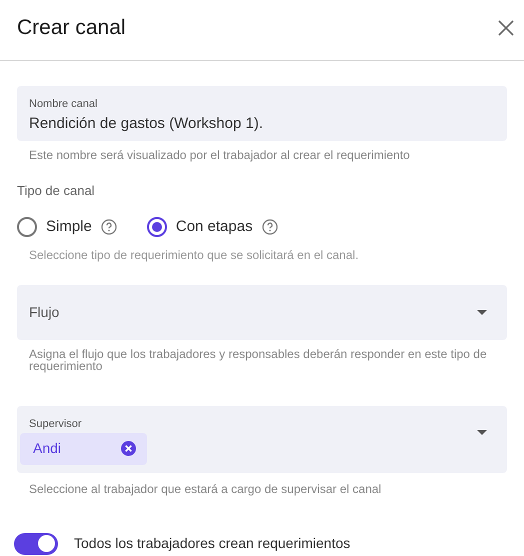  What do you see at coordinates (506, 28) in the screenshot?
I see `close-icon` at bounding box center [506, 28].